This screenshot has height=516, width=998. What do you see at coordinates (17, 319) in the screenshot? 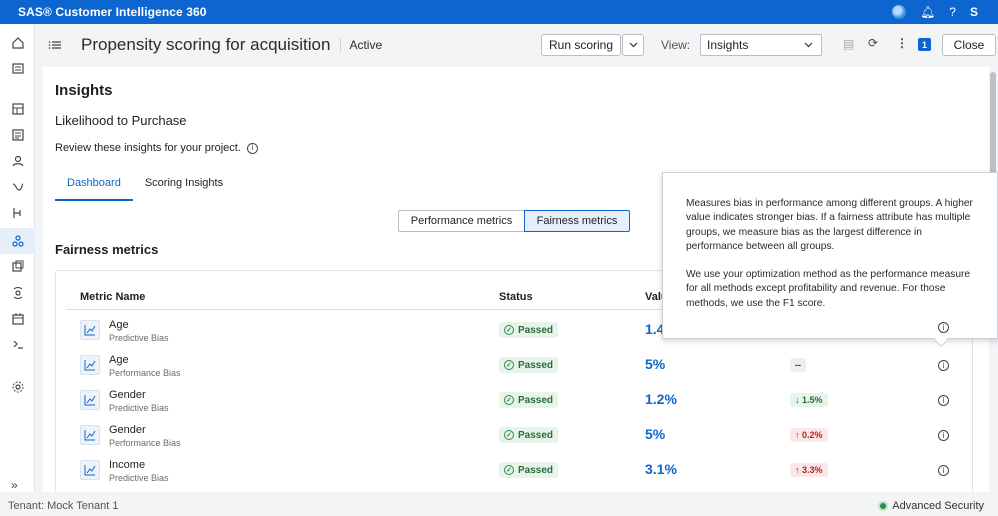
I see `calendar-icon` at bounding box center [17, 319].